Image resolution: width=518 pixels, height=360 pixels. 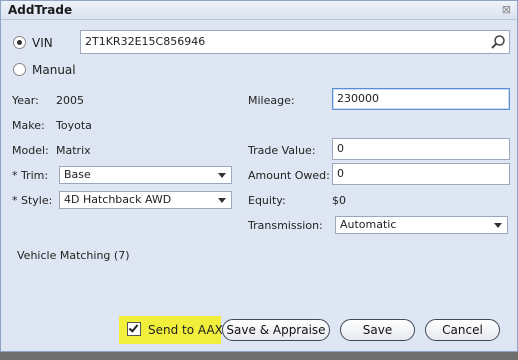 I want to click on year-value: 2005, so click(x=70, y=100).